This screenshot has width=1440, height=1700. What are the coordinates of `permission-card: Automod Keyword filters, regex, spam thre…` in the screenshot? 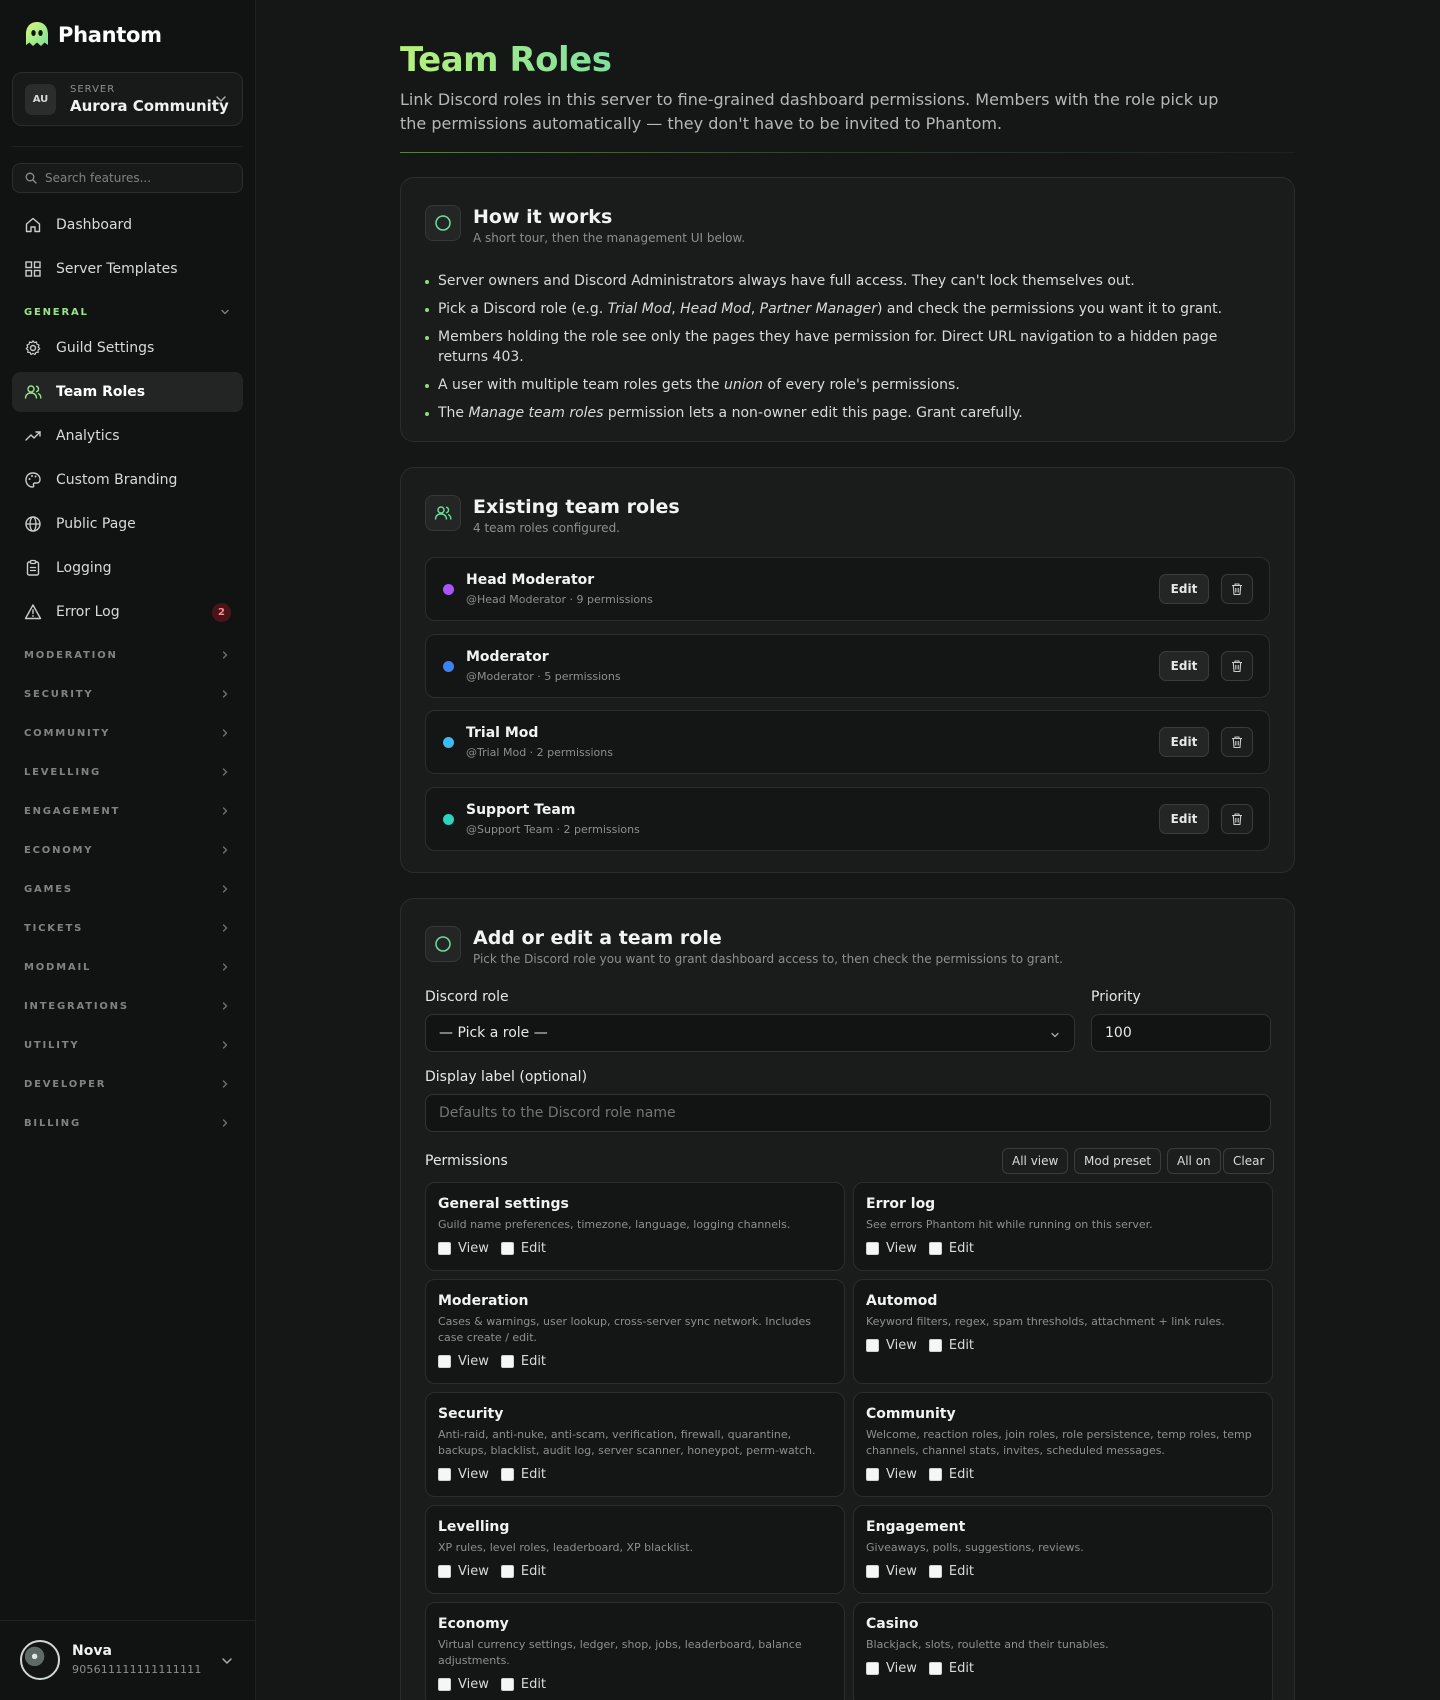 It's located at (1063, 1331).